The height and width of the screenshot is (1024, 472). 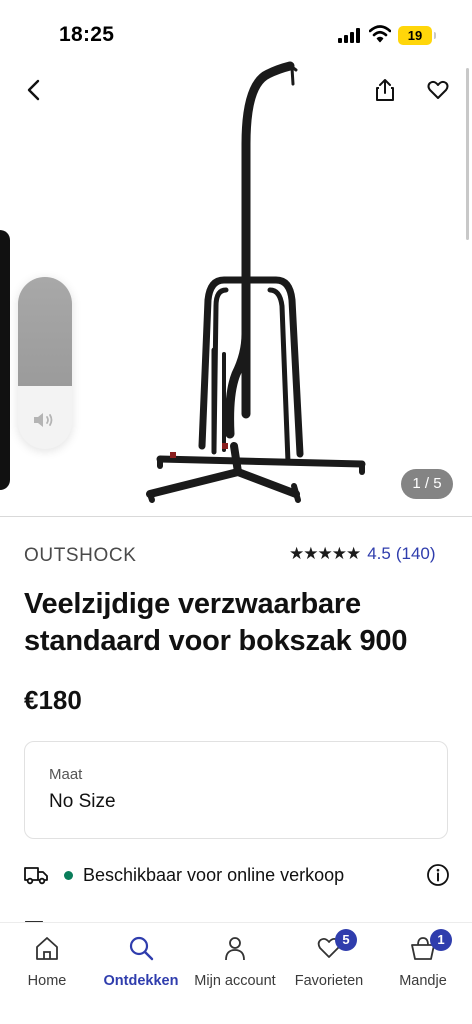 I want to click on tab-favorieten-label: Favorieten, so click(x=329, y=981).